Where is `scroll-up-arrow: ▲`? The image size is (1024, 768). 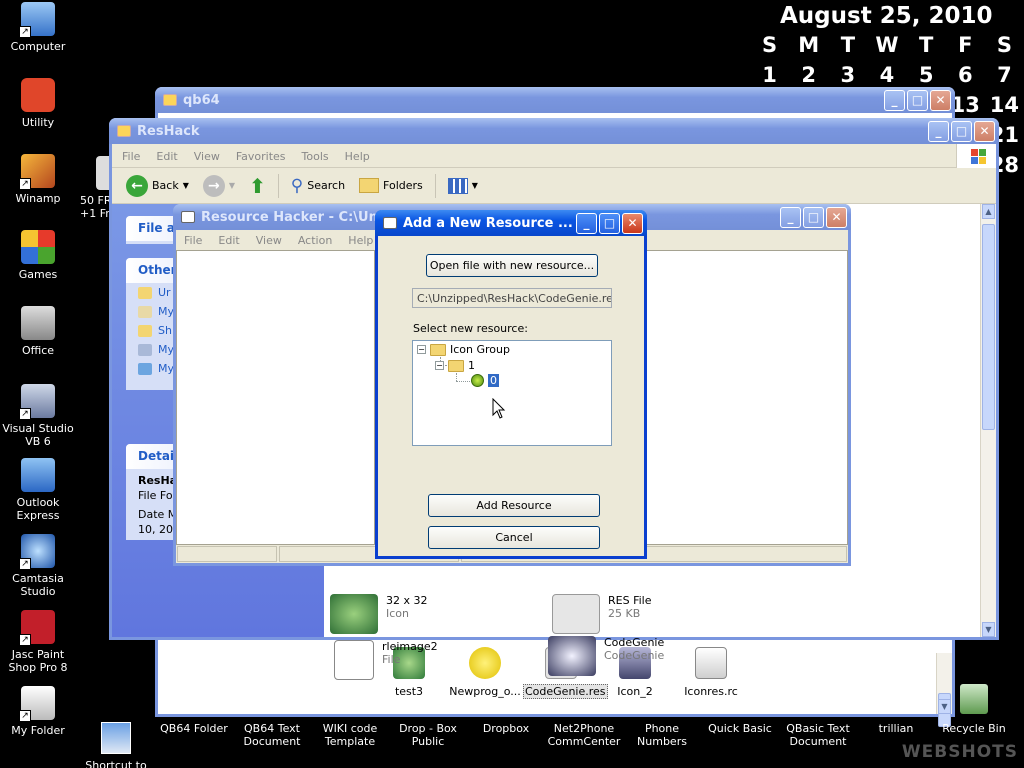 scroll-up-arrow: ▲ is located at coordinates (988, 211).